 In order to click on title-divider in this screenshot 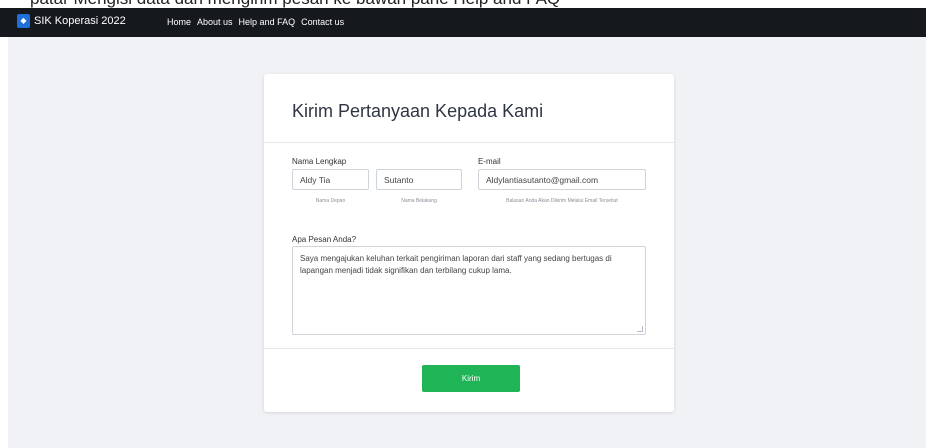, I will do `click(469, 142)`.